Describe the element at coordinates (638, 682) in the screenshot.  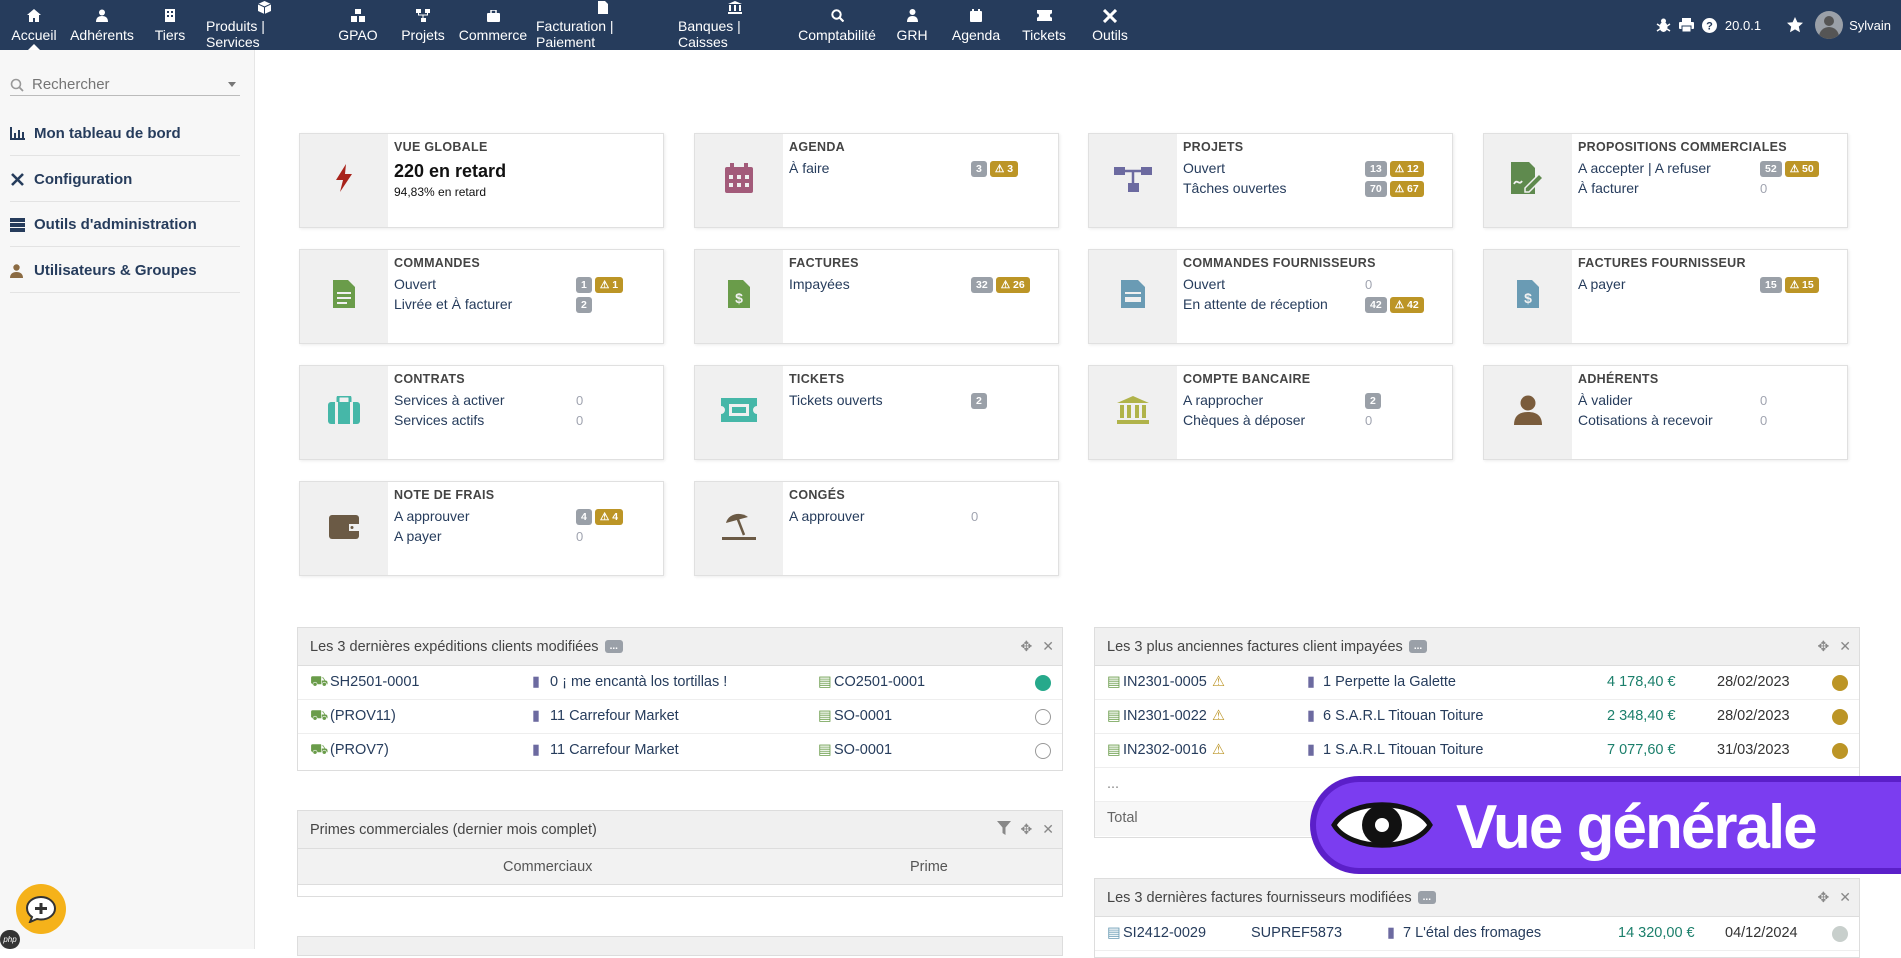
I see `thirdparty-link: 0 ¡ me encantà los tortillas !` at that location.